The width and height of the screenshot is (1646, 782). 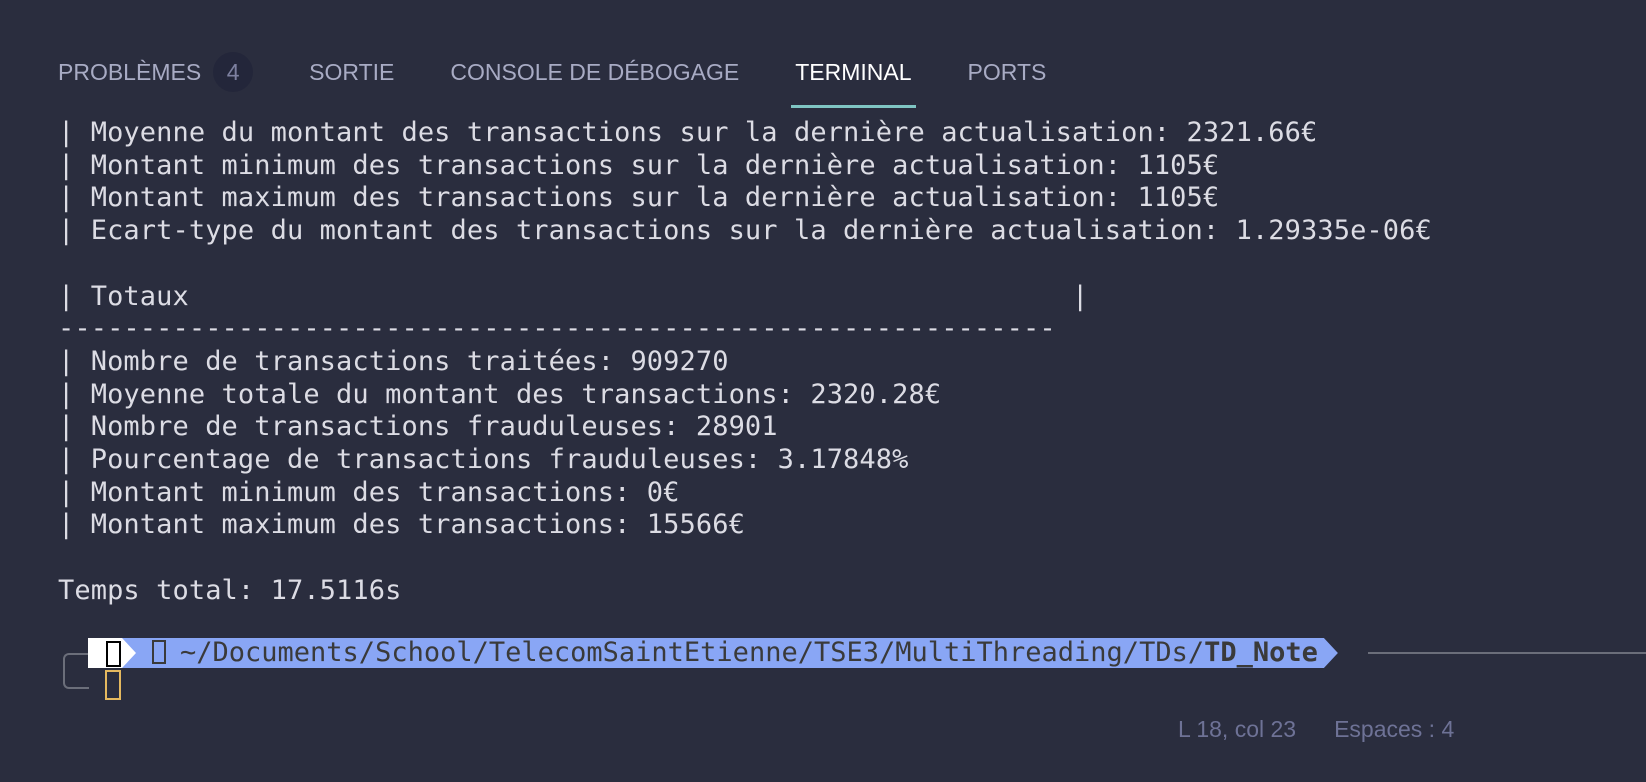 I want to click on prompt-frame-corner, so click(x=76, y=671).